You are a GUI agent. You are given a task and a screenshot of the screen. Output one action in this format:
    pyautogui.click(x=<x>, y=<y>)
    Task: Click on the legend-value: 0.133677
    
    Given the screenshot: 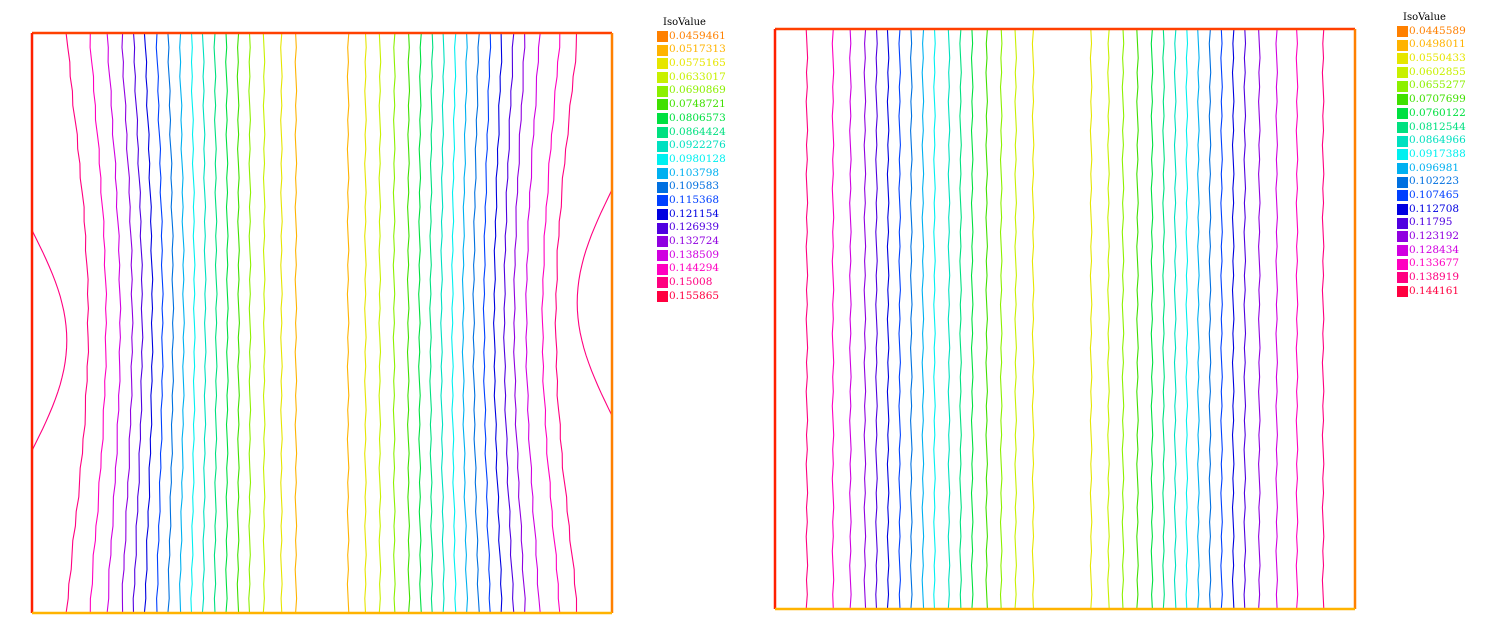 What is the action you would take?
    pyautogui.click(x=1434, y=263)
    